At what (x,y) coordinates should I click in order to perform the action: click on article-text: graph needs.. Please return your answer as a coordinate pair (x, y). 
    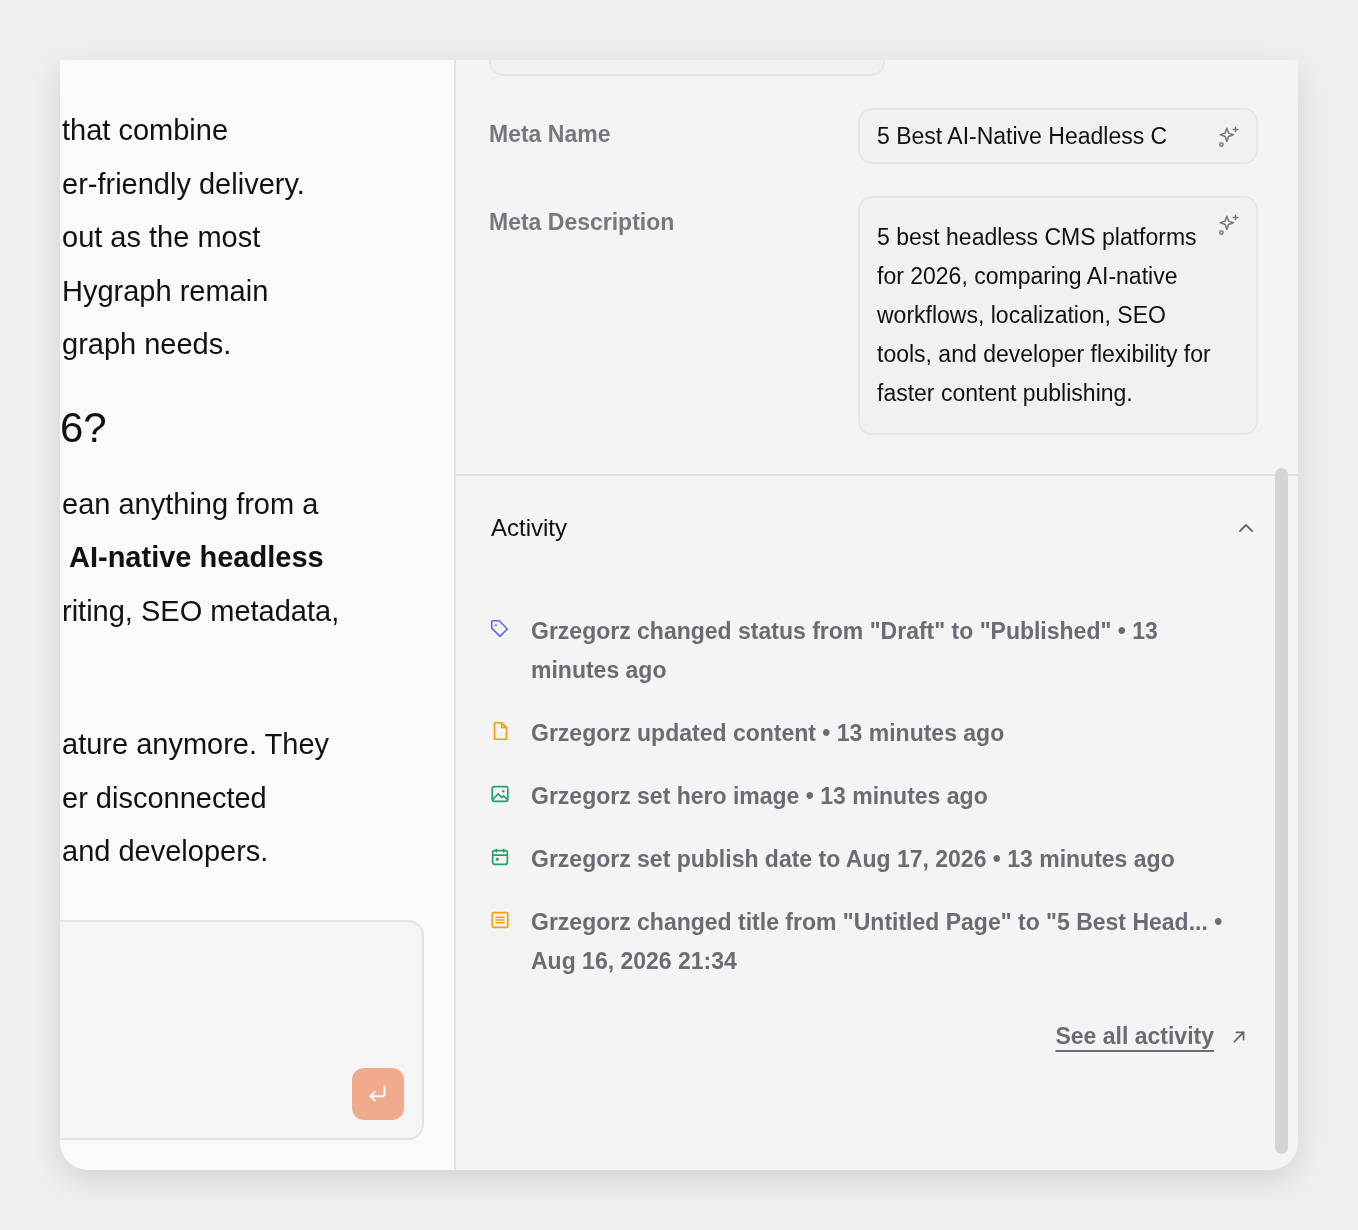
    Looking at the image, I should click on (147, 344).